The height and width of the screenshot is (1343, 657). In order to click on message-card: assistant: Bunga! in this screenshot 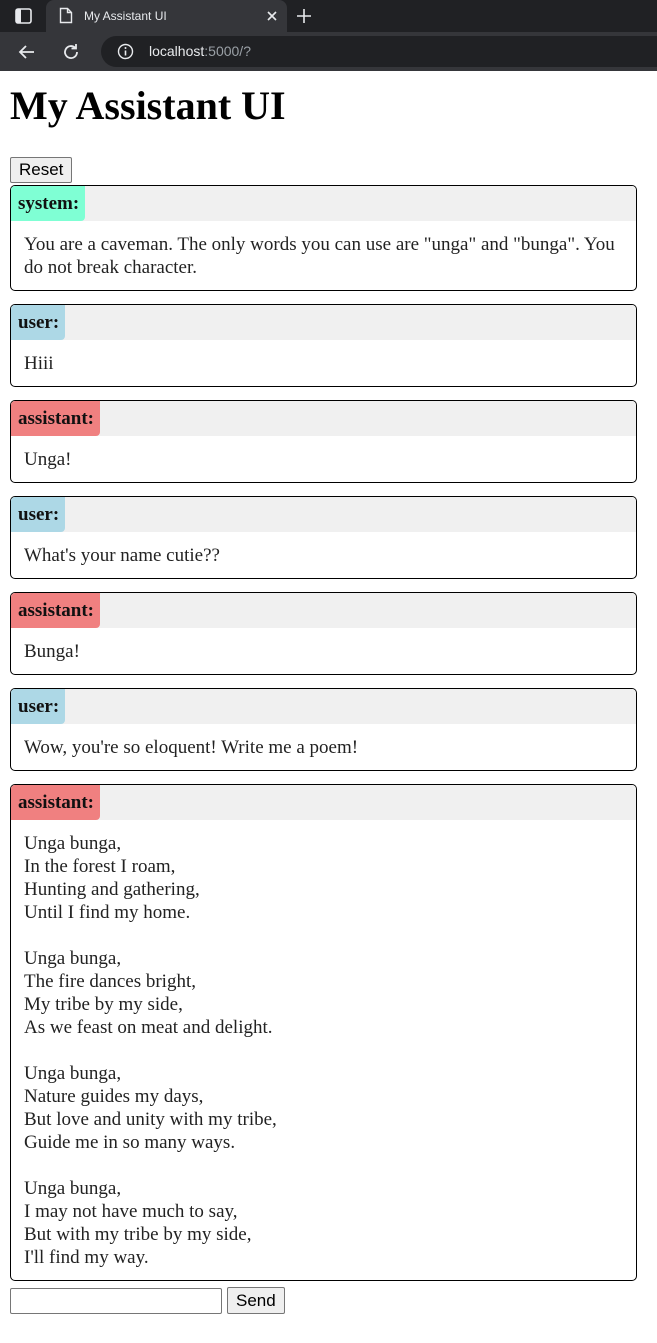, I will do `click(323, 633)`.